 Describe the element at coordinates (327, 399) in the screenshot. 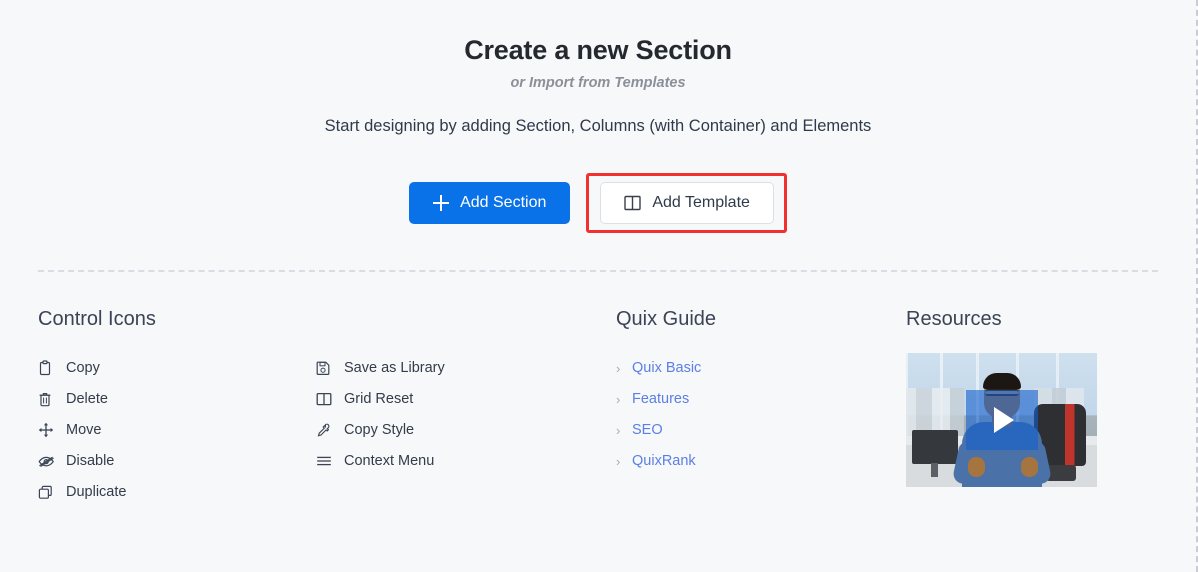

I see `grid-columns-icon` at that location.